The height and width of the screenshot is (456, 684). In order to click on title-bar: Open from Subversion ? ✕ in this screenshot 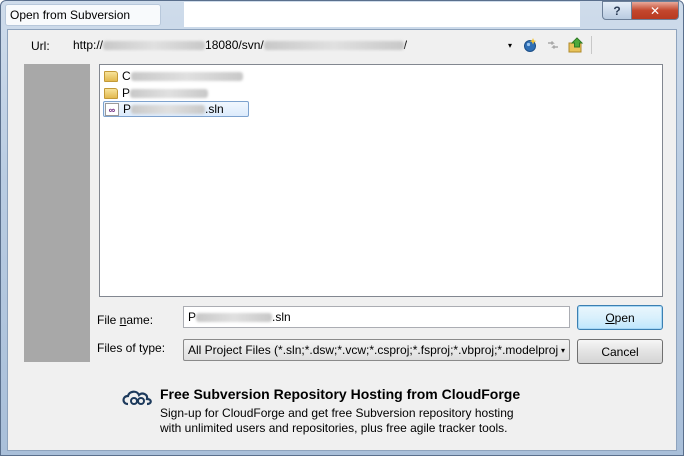, I will do `click(342, 15)`.